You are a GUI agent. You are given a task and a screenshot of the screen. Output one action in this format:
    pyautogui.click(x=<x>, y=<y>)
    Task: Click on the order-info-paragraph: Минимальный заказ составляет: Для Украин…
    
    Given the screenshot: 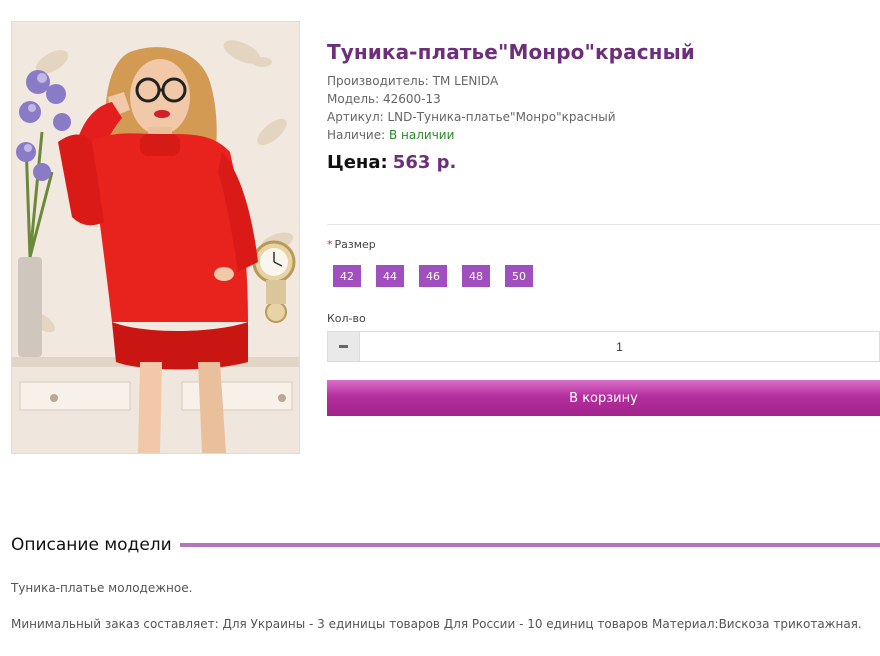 What is the action you would take?
    pyautogui.click(x=436, y=624)
    